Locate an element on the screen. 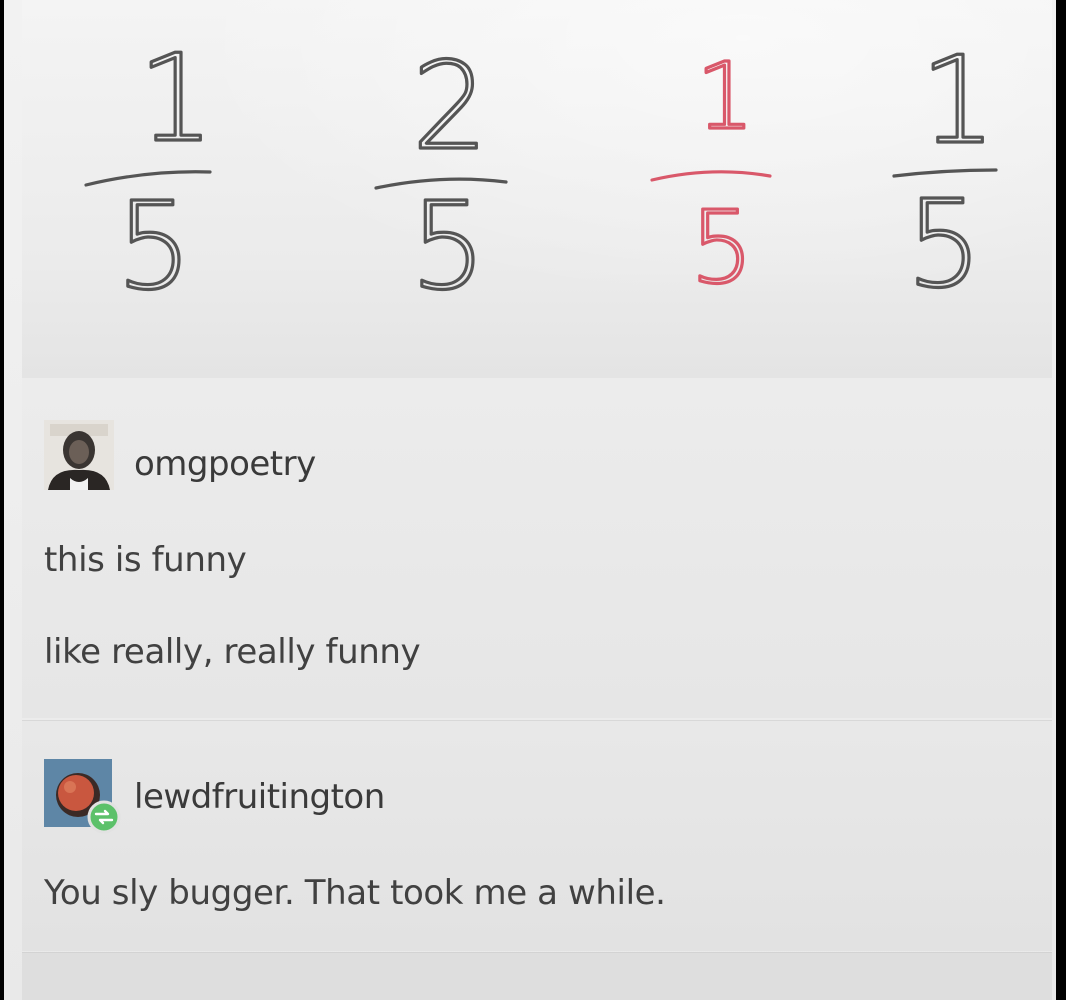  fraction-1: 1 5 is located at coordinates (153, 173).